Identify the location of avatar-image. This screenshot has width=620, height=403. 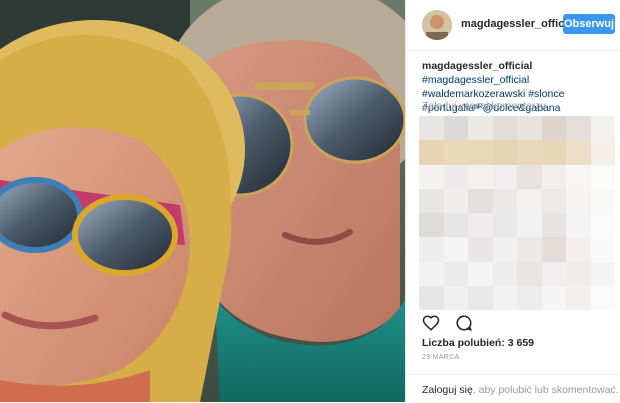
(437, 25).